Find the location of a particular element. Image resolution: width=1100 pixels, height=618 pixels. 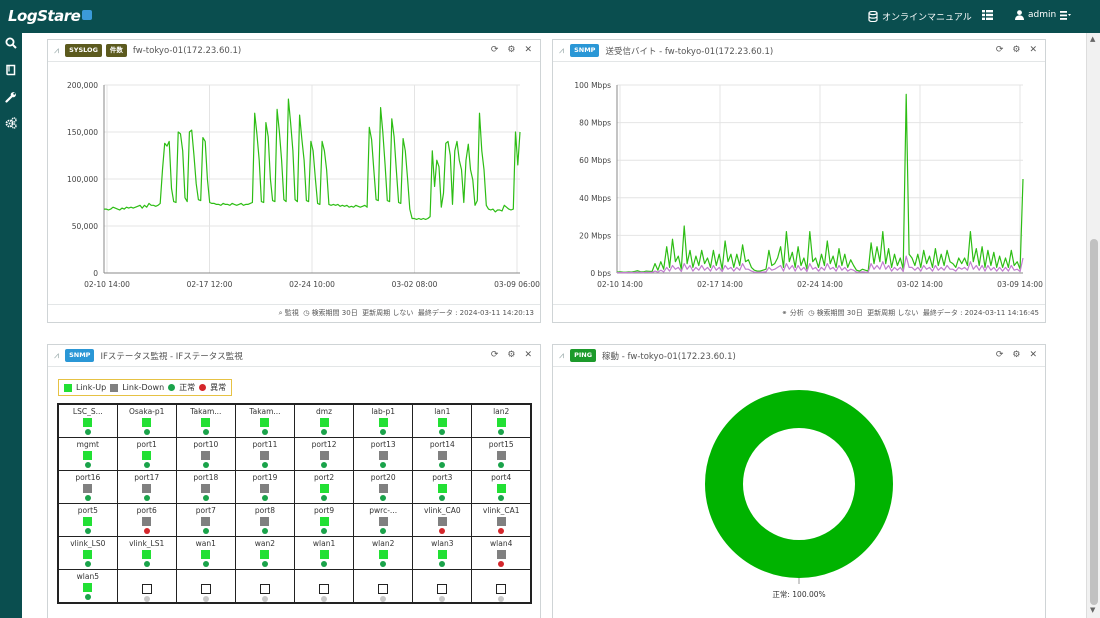

interface-cell: port6 is located at coordinates (146, 519).